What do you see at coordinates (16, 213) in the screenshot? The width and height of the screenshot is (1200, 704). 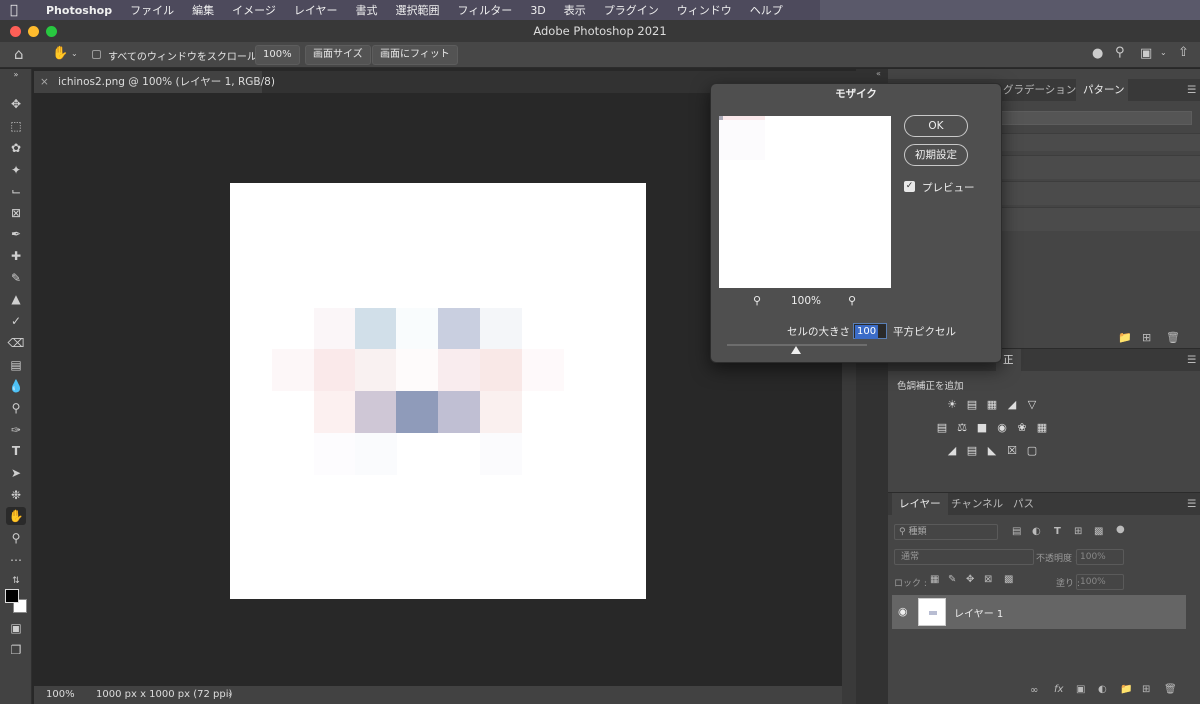 I see `frame-tool-icon: ⊠` at bounding box center [16, 213].